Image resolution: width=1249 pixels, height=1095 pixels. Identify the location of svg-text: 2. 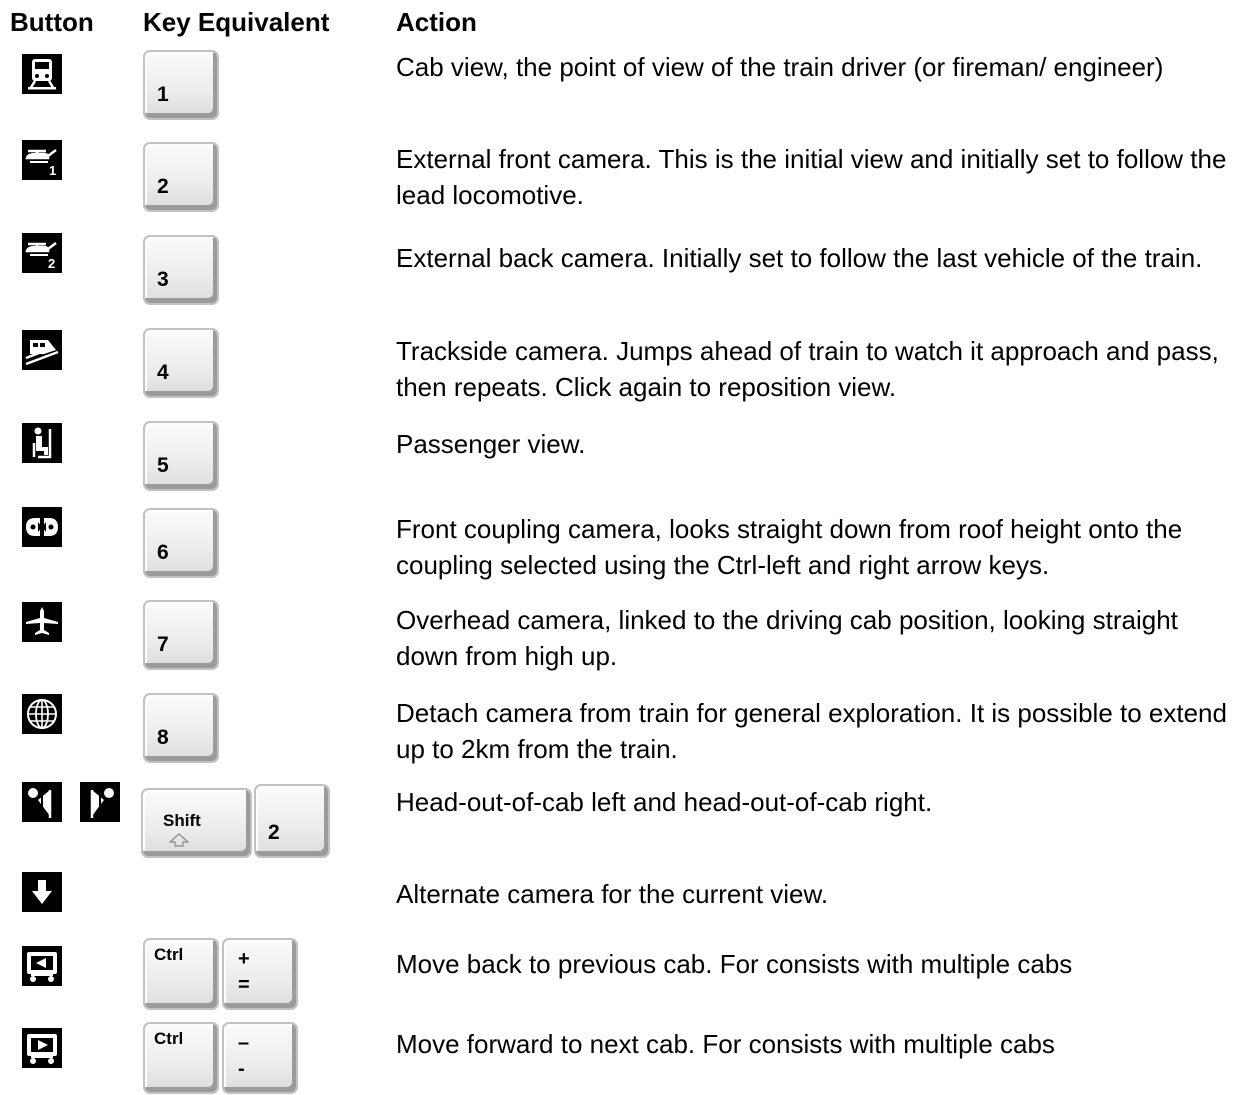
(51, 263).